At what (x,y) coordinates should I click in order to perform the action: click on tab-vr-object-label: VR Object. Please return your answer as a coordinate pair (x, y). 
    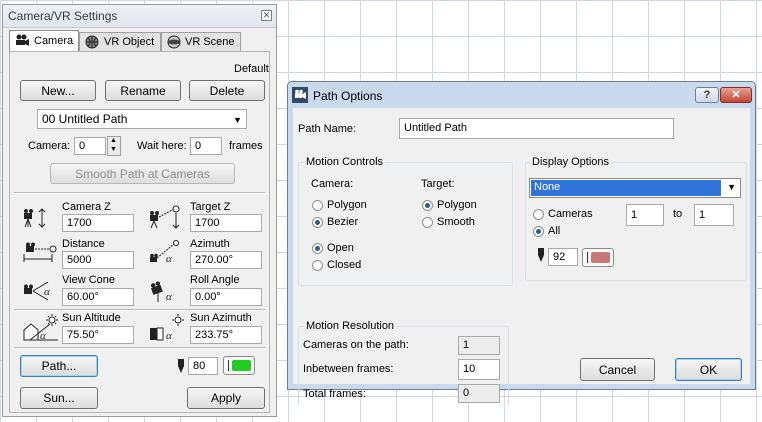
    Looking at the image, I should click on (129, 42).